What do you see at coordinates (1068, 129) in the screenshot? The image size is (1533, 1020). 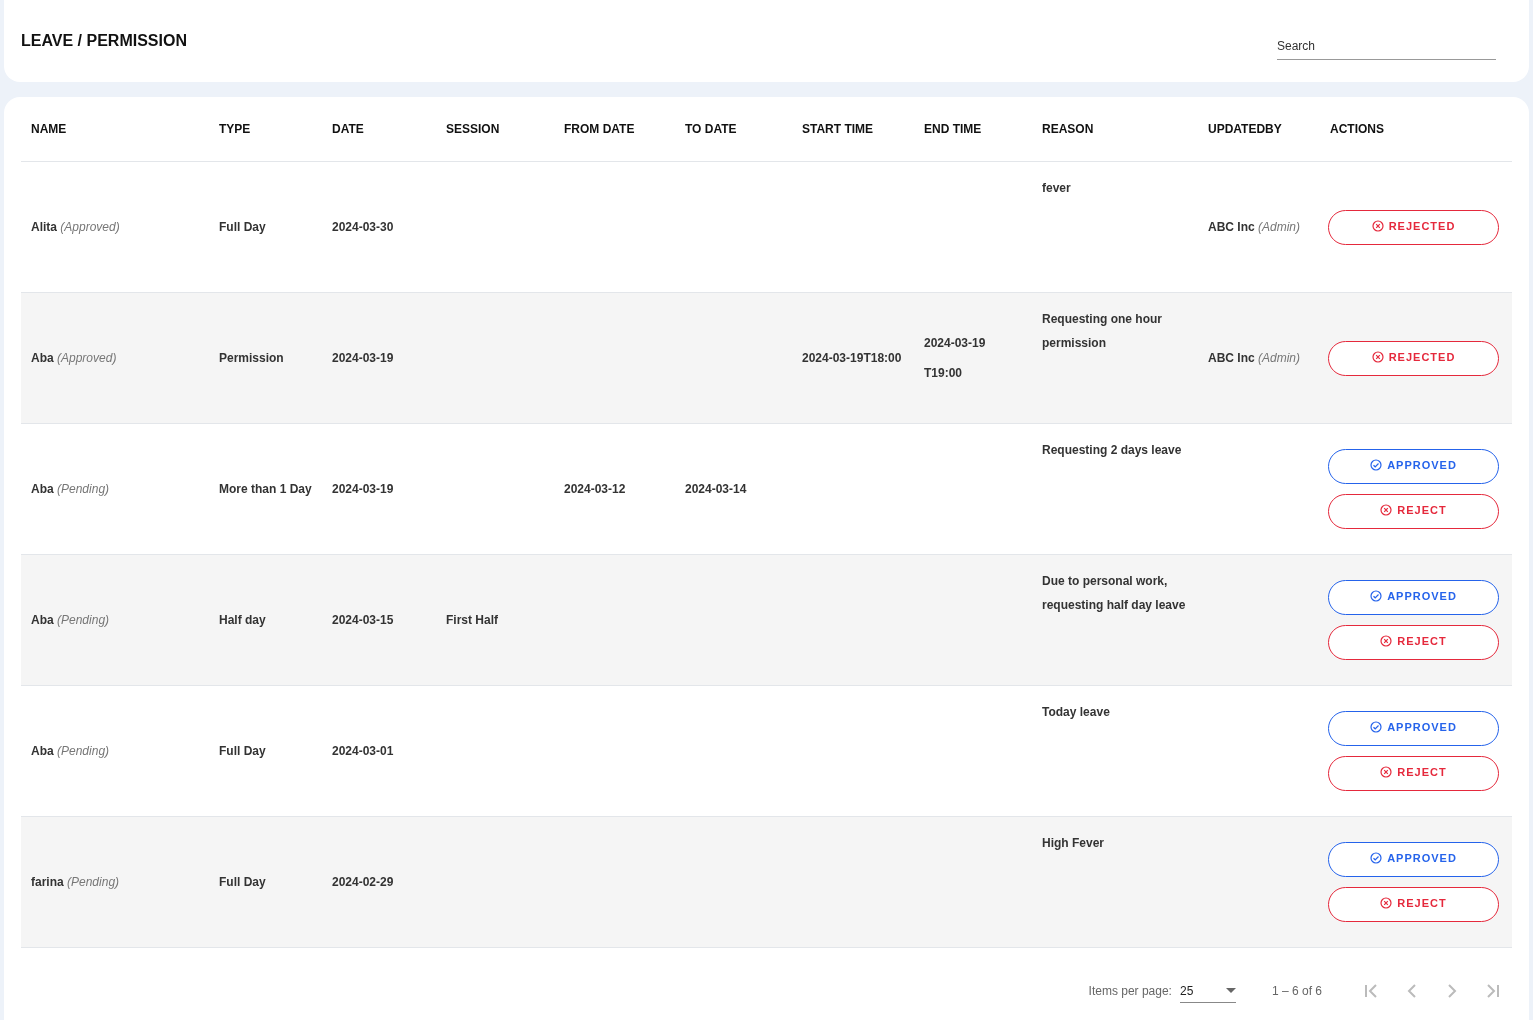 I see `column-header: REASON` at bounding box center [1068, 129].